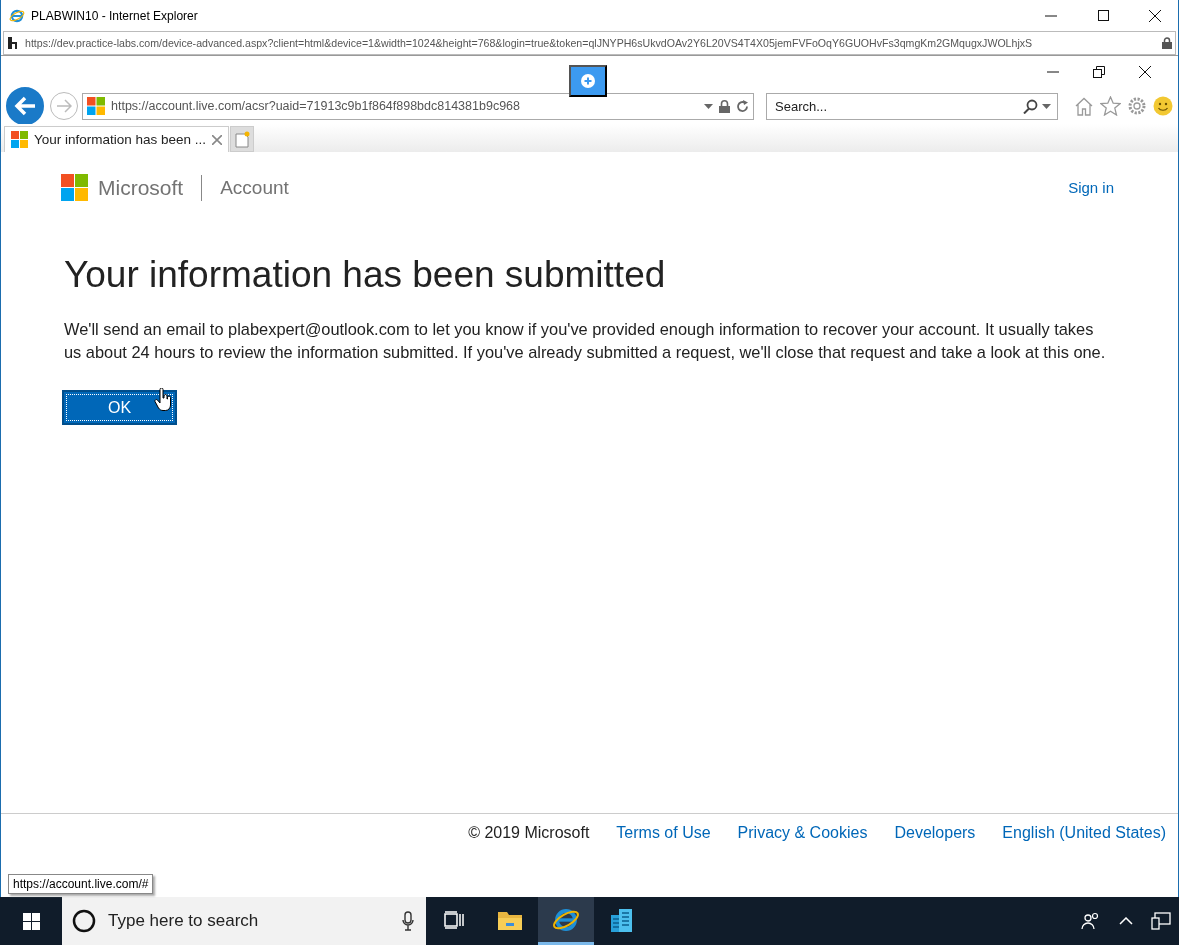 The width and height of the screenshot is (1179, 945). What do you see at coordinates (585, 341) in the screenshot?
I see `info-paragraph: We'll send an email to plabexpert@outlook.com to let you know if you've provided enough information to recover your account. It usually takes us about 24 hours to review the information submitted. If you've already submitted a request, we'll close that request and take a look at this one.` at bounding box center [585, 341].